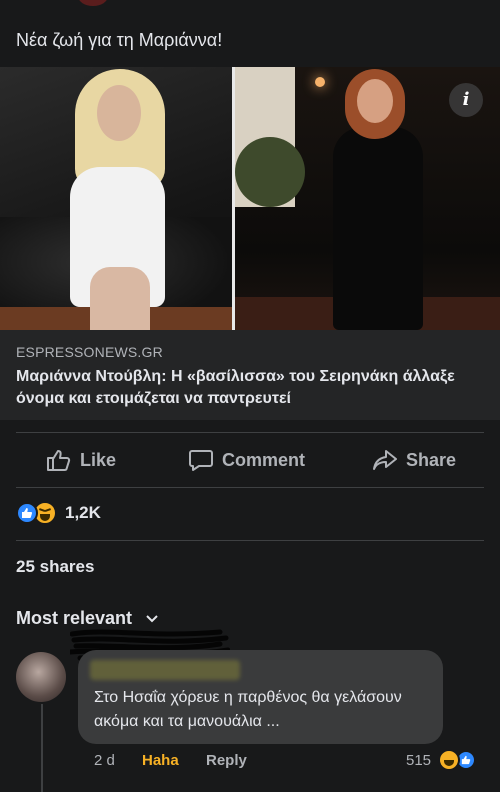 This screenshot has width=500, height=792. I want to click on info-icon: i, so click(466, 100).